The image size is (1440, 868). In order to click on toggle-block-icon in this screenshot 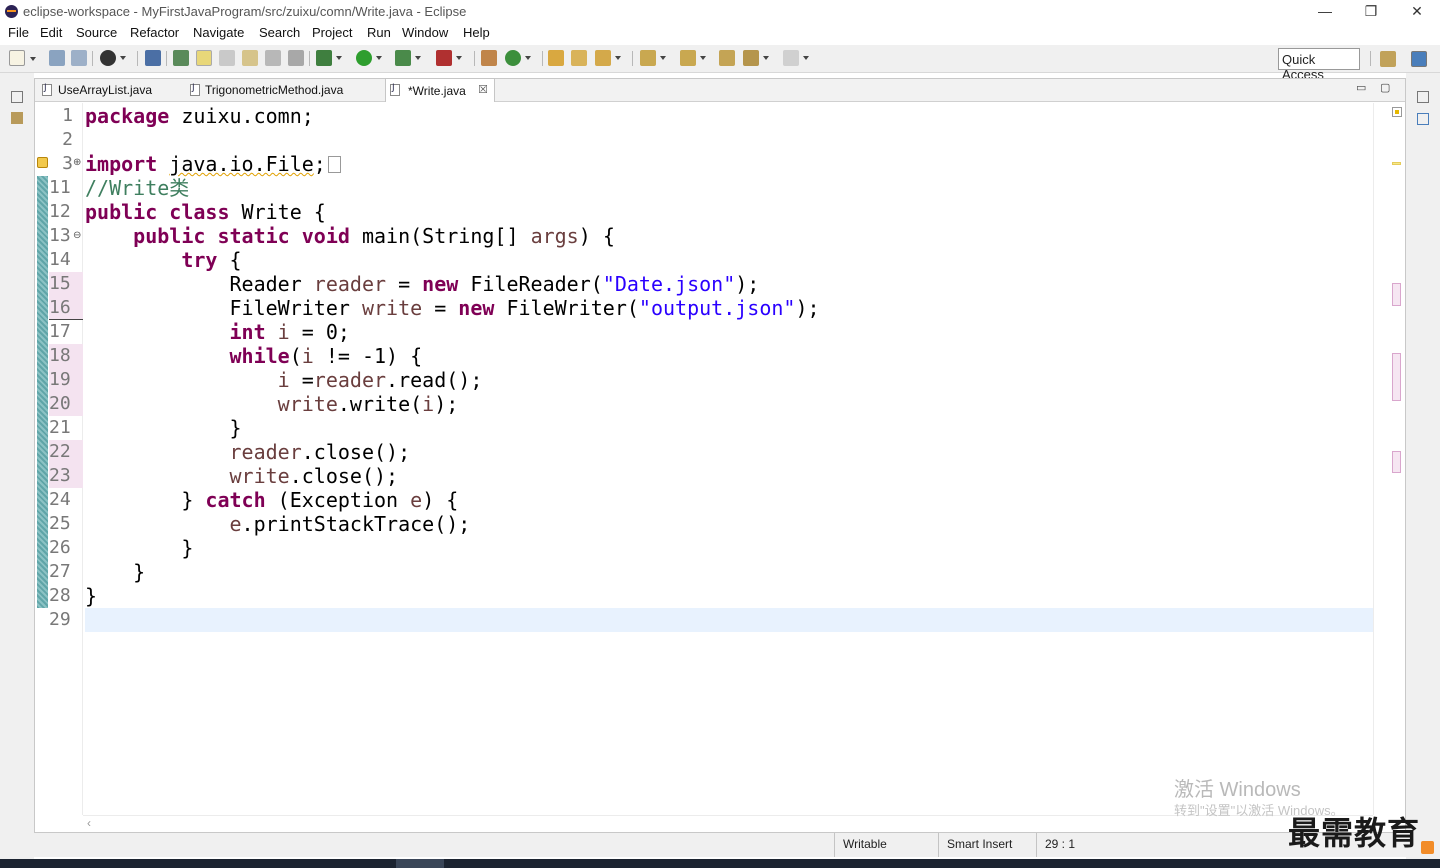, I will do `click(227, 58)`.